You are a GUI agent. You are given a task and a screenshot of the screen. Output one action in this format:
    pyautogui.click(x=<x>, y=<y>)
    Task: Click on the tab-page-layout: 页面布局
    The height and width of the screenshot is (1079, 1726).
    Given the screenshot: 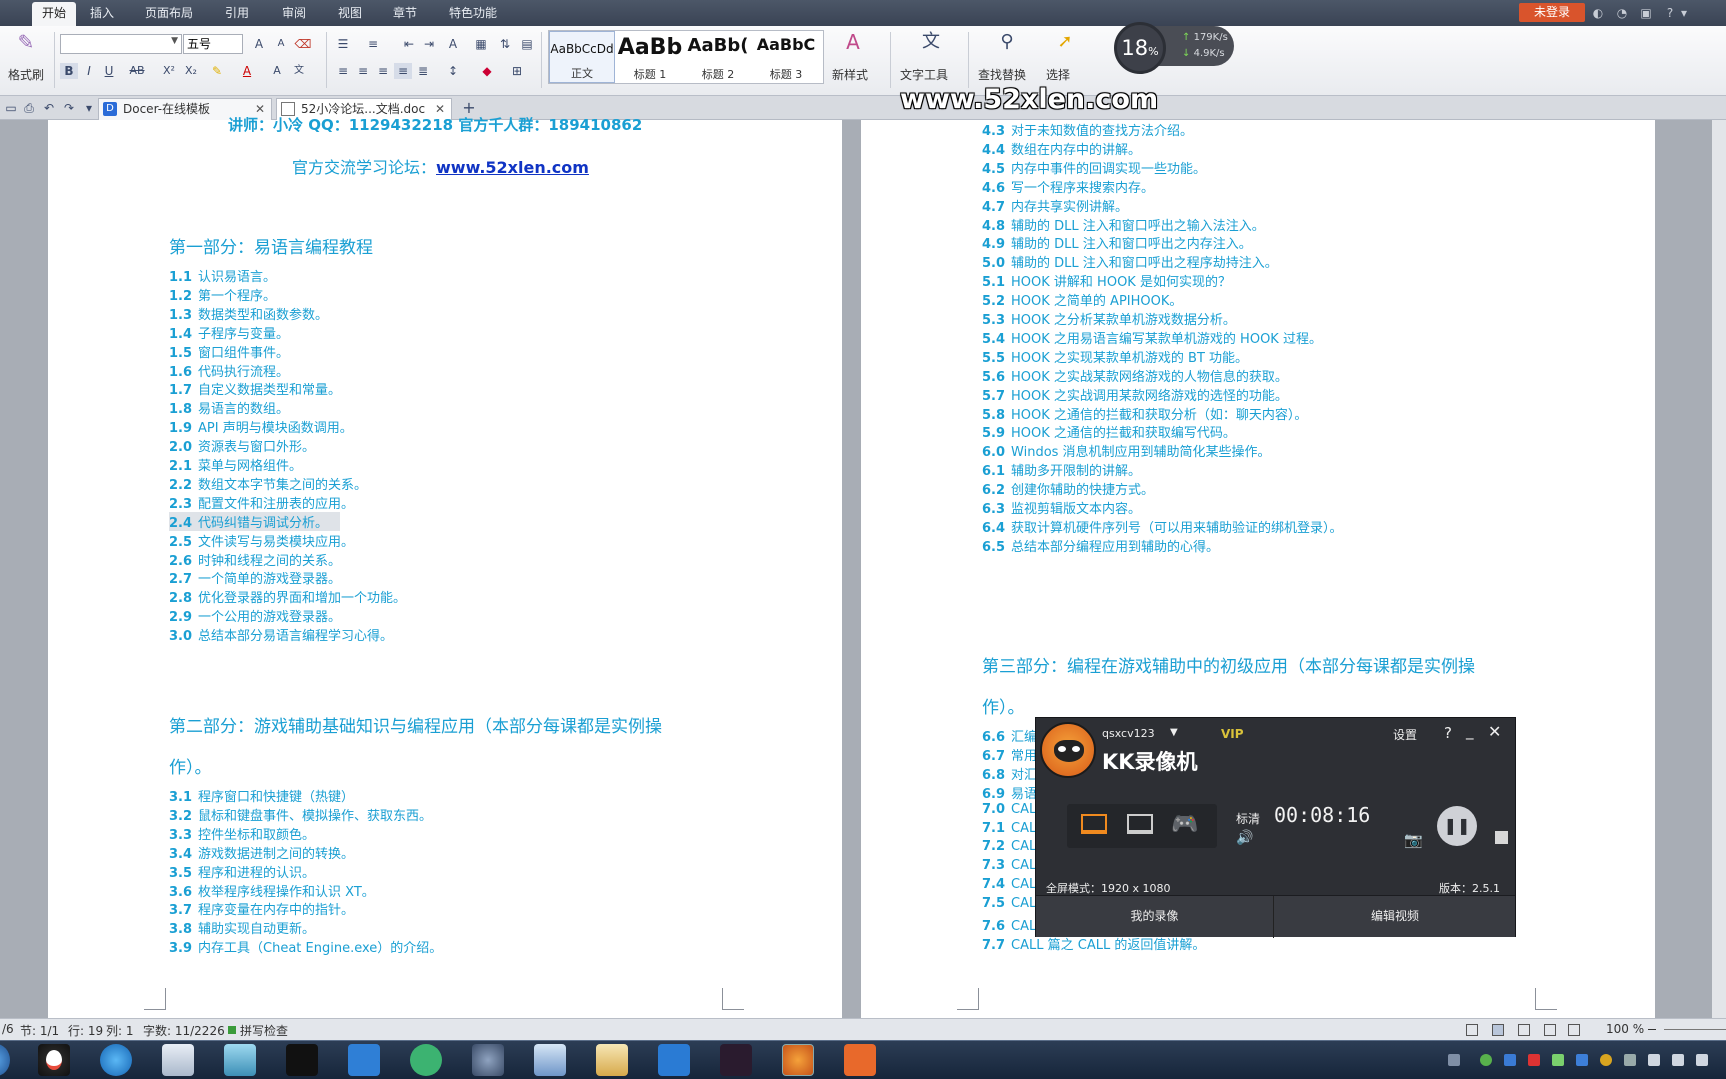 What is the action you would take?
    pyautogui.click(x=169, y=13)
    